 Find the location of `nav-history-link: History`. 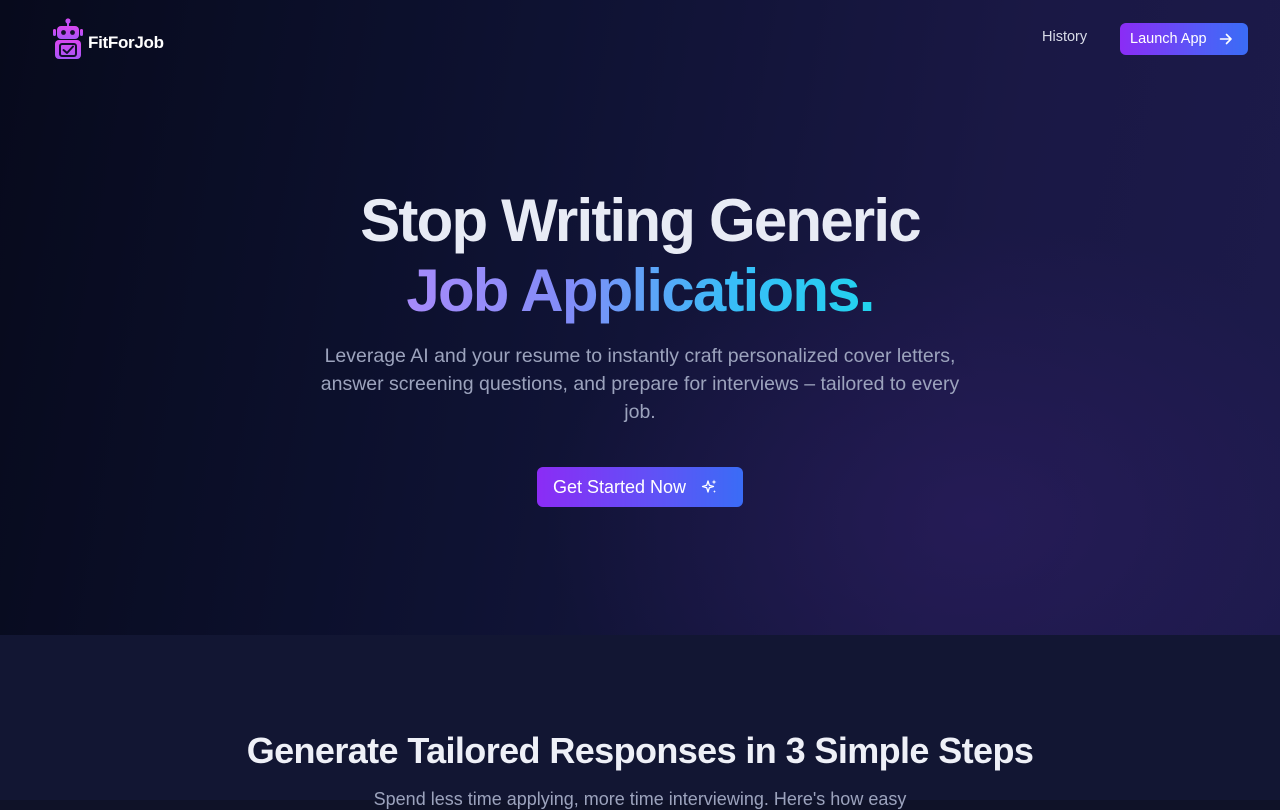

nav-history-link: History is located at coordinates (1064, 37).